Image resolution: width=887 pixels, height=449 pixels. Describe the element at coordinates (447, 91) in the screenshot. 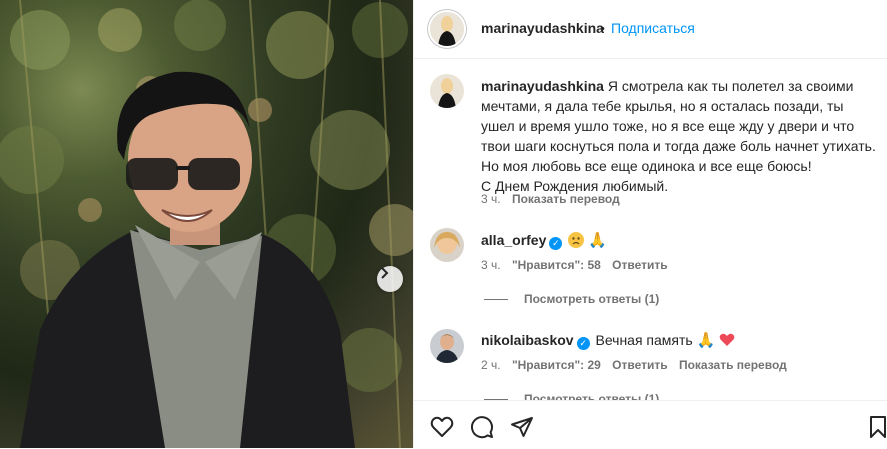

I see `caption-avatar` at that location.